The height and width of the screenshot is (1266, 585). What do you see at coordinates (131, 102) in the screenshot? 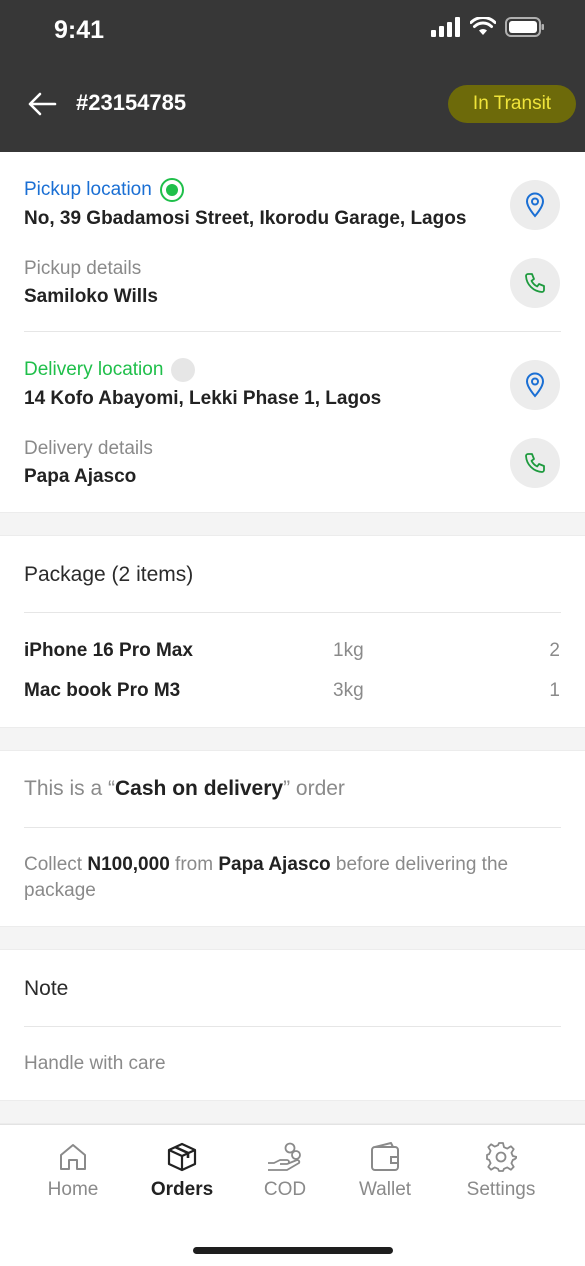
I see `order-id: #23154785` at bounding box center [131, 102].